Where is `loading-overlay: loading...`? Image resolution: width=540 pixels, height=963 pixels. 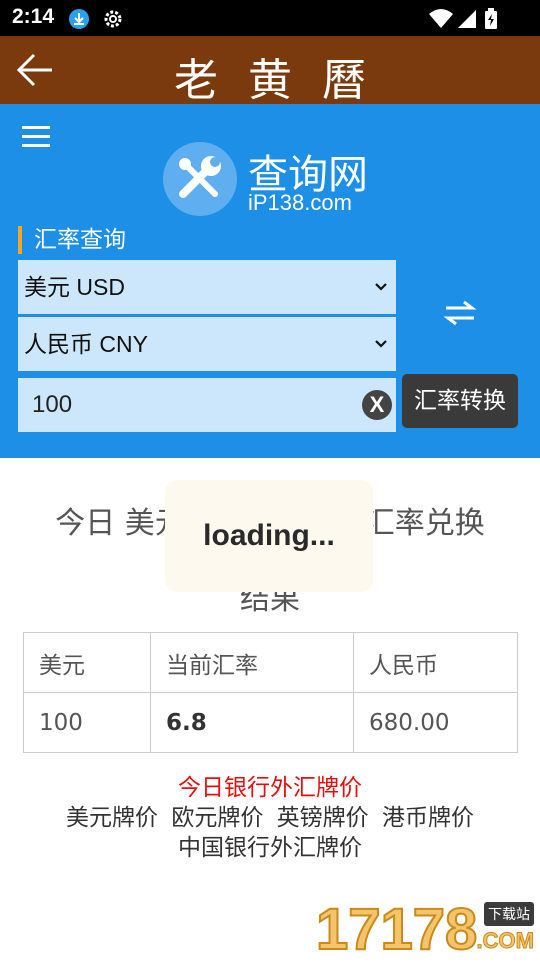 loading-overlay: loading... is located at coordinates (269, 536).